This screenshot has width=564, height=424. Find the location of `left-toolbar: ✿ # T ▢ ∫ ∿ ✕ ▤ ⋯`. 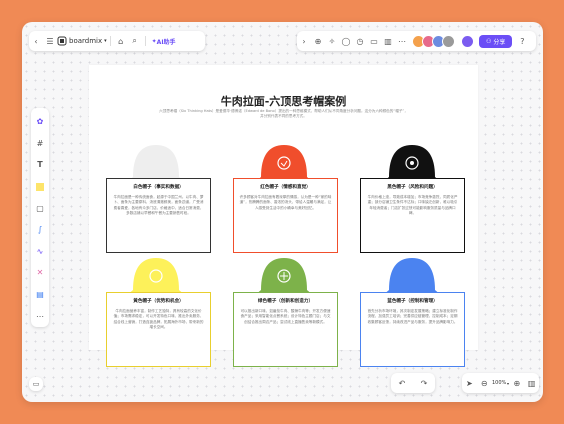

left-toolbar: ✿ # T ▢ ∫ ∿ ✕ ▤ ⋯ is located at coordinates (40, 217).